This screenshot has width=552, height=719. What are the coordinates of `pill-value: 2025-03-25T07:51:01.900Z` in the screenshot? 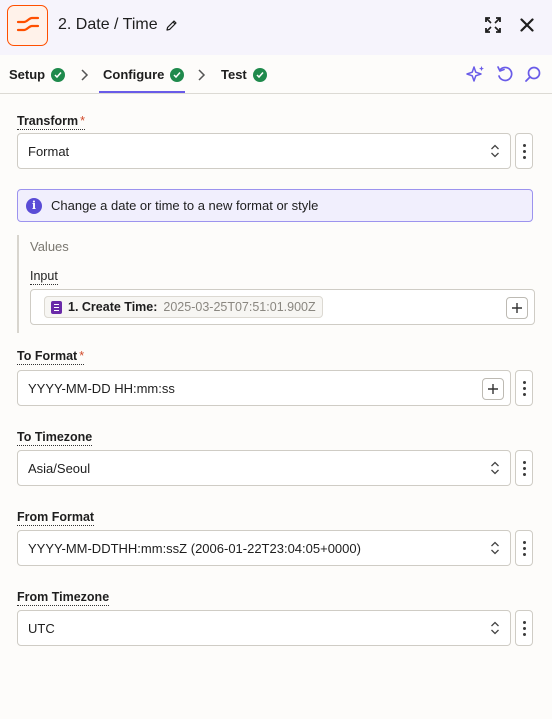 It's located at (239, 307).